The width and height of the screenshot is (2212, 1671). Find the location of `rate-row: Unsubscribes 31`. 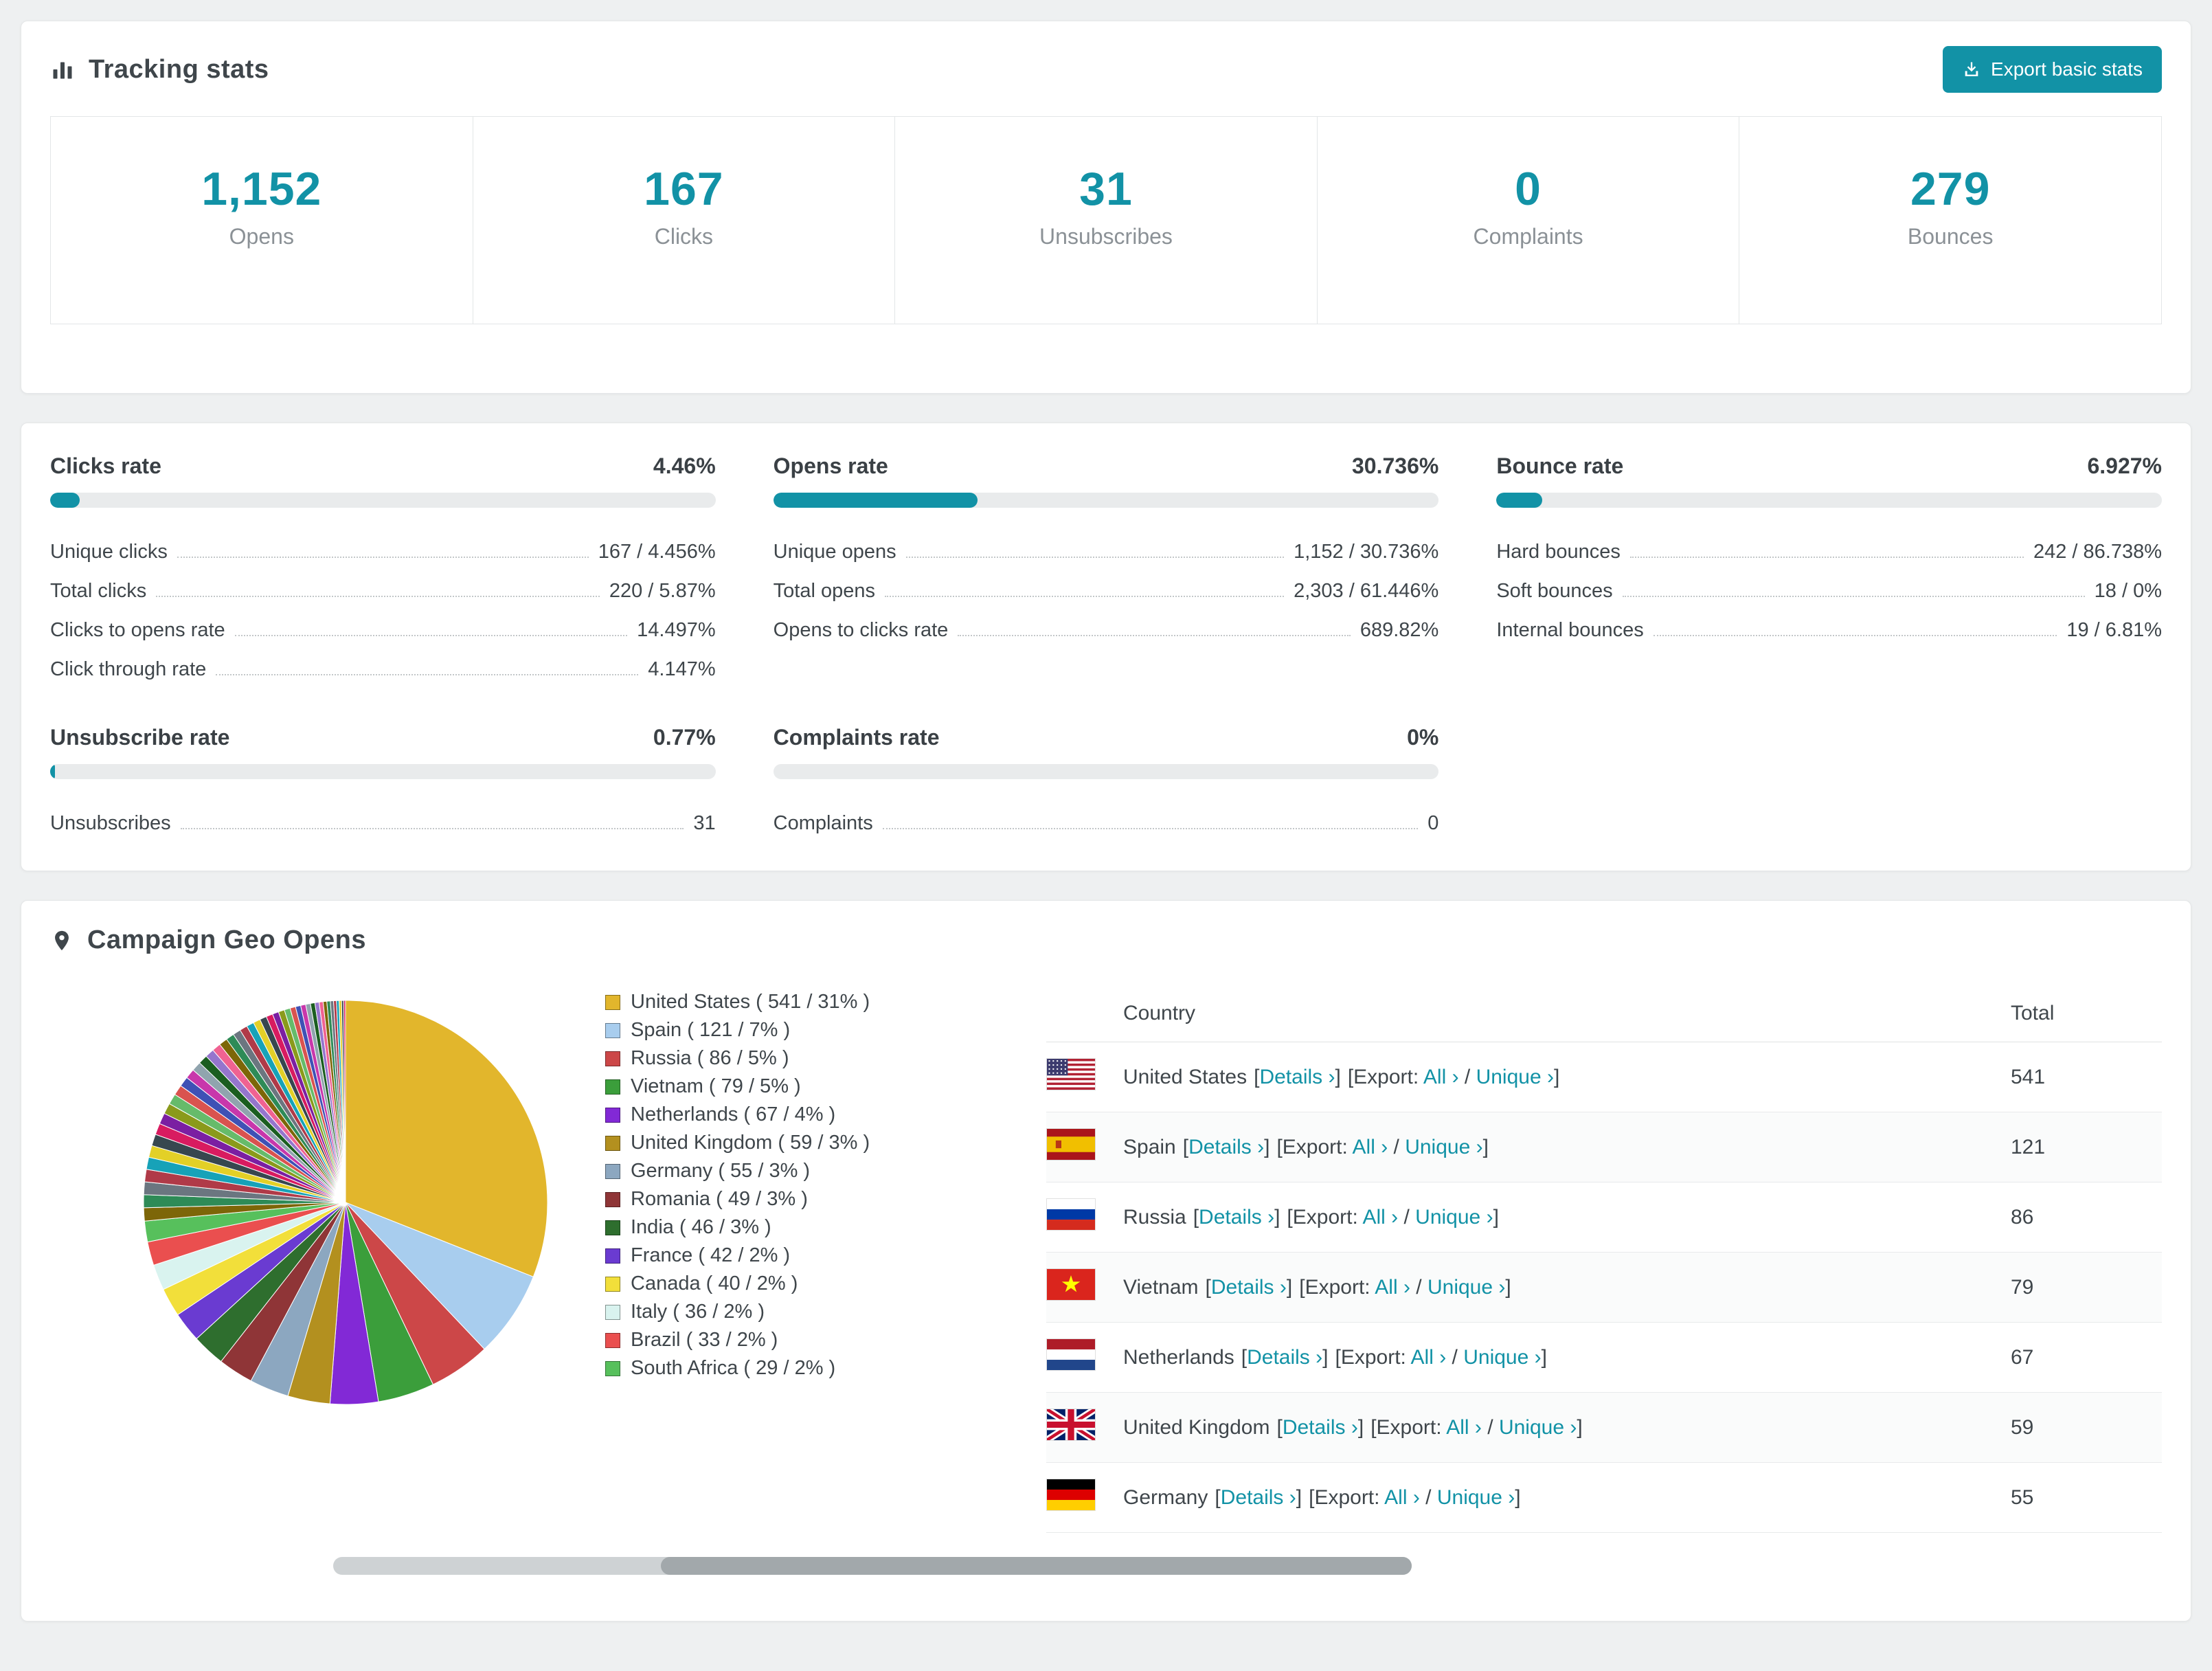

rate-row: Unsubscribes 31 is located at coordinates (383, 815).